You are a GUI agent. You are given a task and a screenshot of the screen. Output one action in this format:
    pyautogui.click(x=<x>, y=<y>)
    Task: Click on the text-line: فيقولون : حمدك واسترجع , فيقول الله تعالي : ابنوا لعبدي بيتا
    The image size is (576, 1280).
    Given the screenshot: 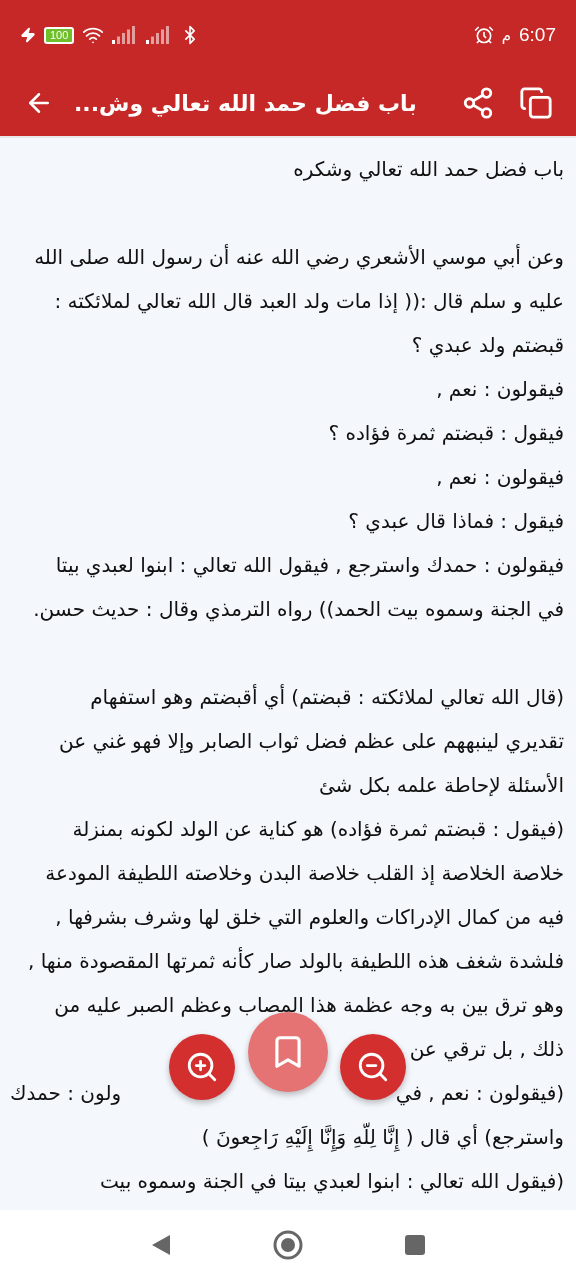 What is the action you would take?
    pyautogui.click(x=309, y=565)
    